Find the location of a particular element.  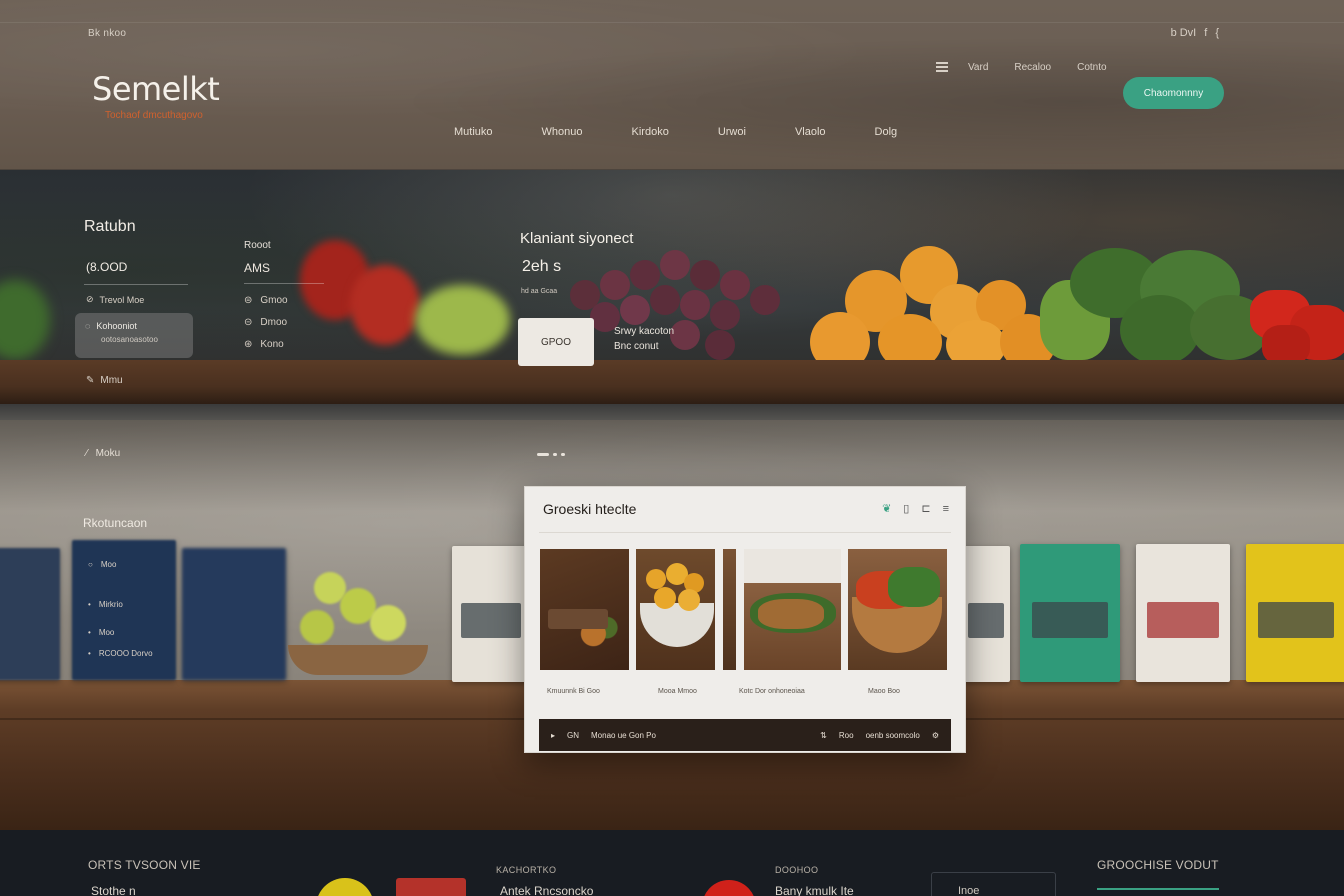

produce-oranges is located at coordinates (925, 306).